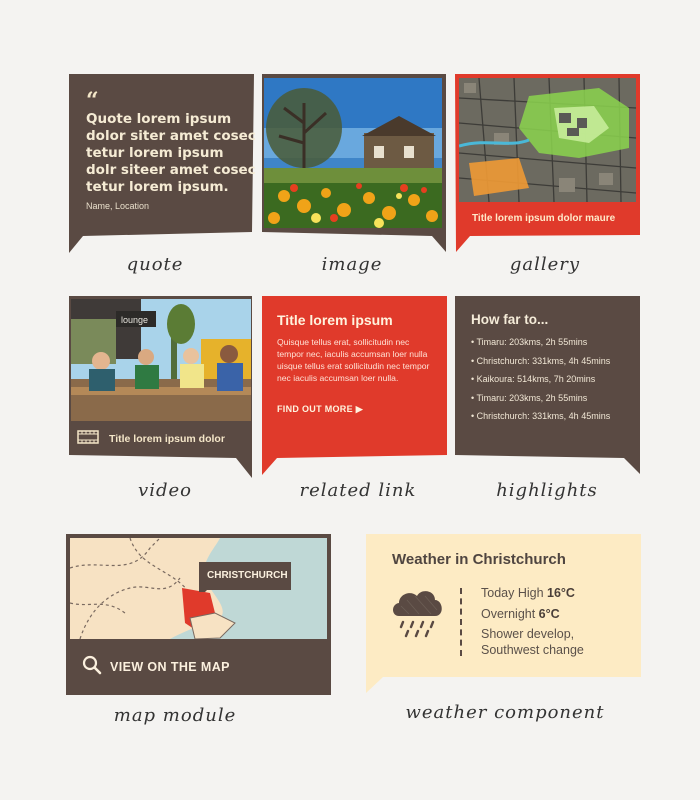 The height and width of the screenshot is (800, 700). Describe the element at coordinates (358, 490) in the screenshot. I see `related-caption: related link` at that location.